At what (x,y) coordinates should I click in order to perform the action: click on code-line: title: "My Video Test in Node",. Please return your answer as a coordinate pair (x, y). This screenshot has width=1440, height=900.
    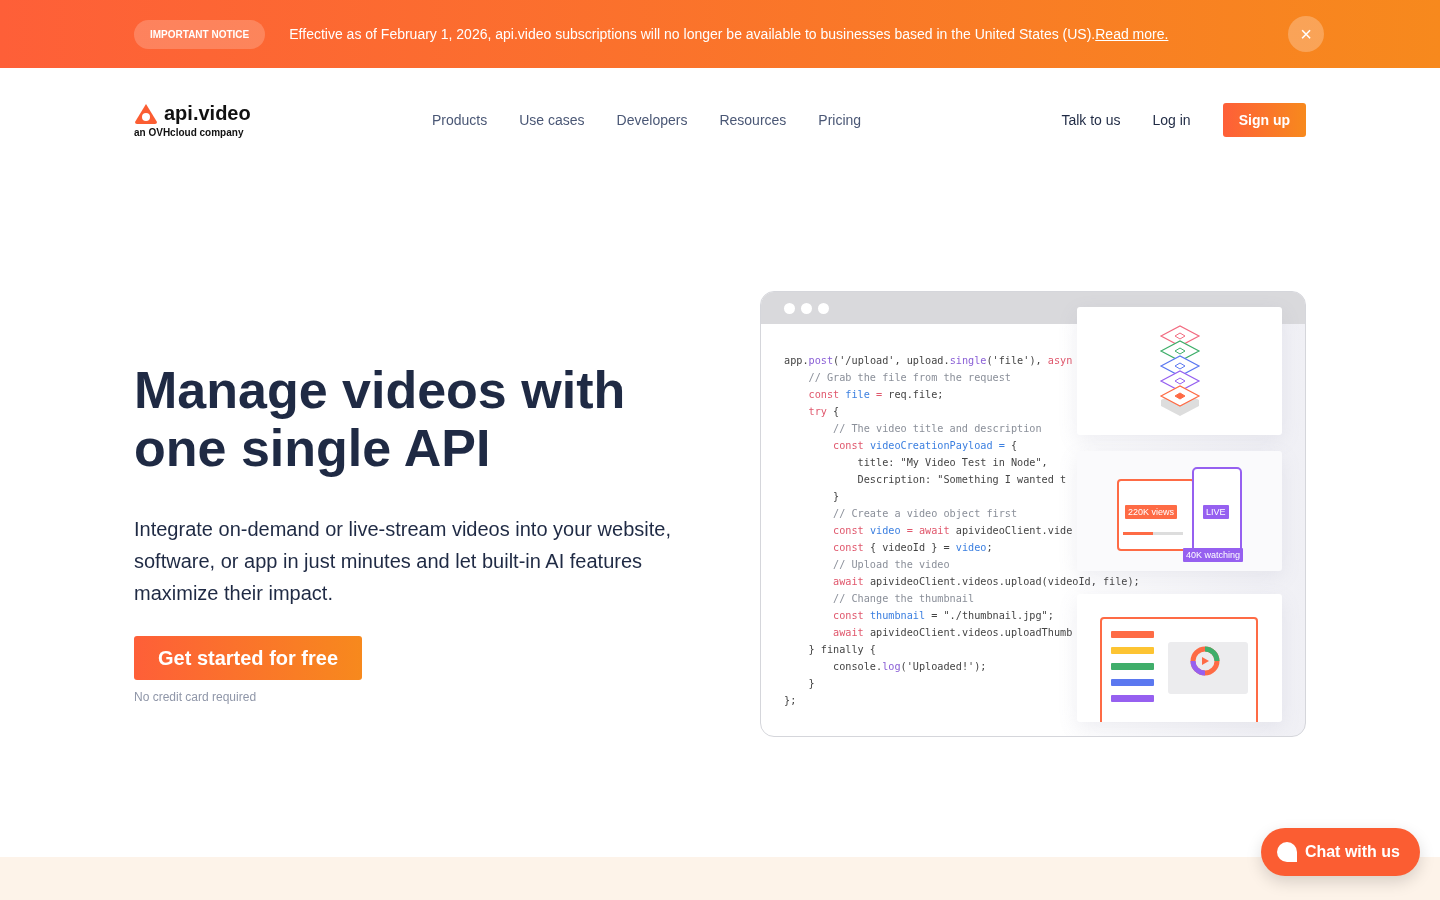
    Looking at the image, I should click on (952, 463).